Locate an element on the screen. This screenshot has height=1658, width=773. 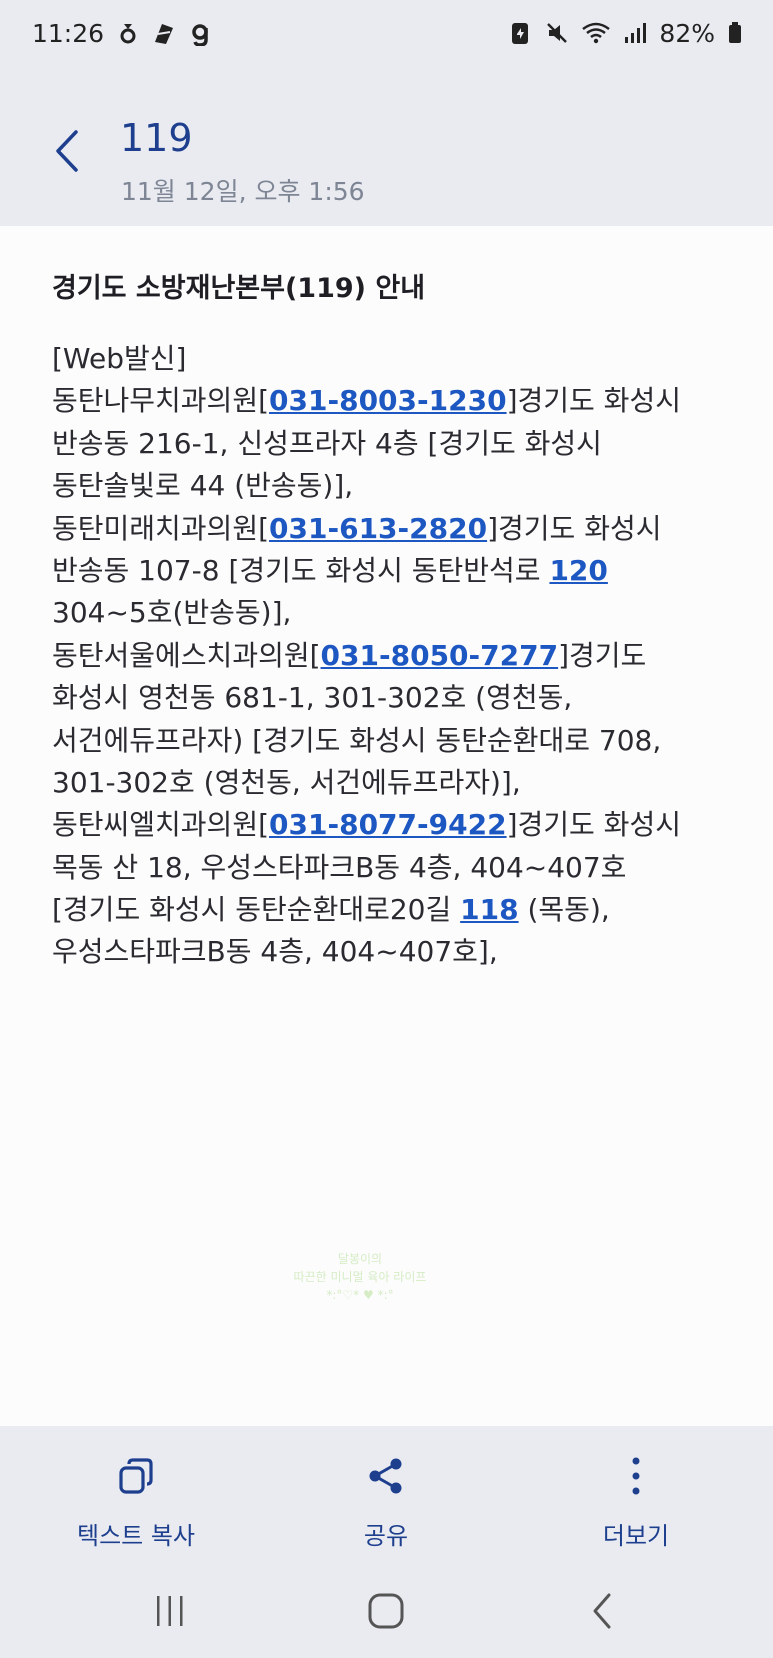
home-icon is located at coordinates (386, 1611).